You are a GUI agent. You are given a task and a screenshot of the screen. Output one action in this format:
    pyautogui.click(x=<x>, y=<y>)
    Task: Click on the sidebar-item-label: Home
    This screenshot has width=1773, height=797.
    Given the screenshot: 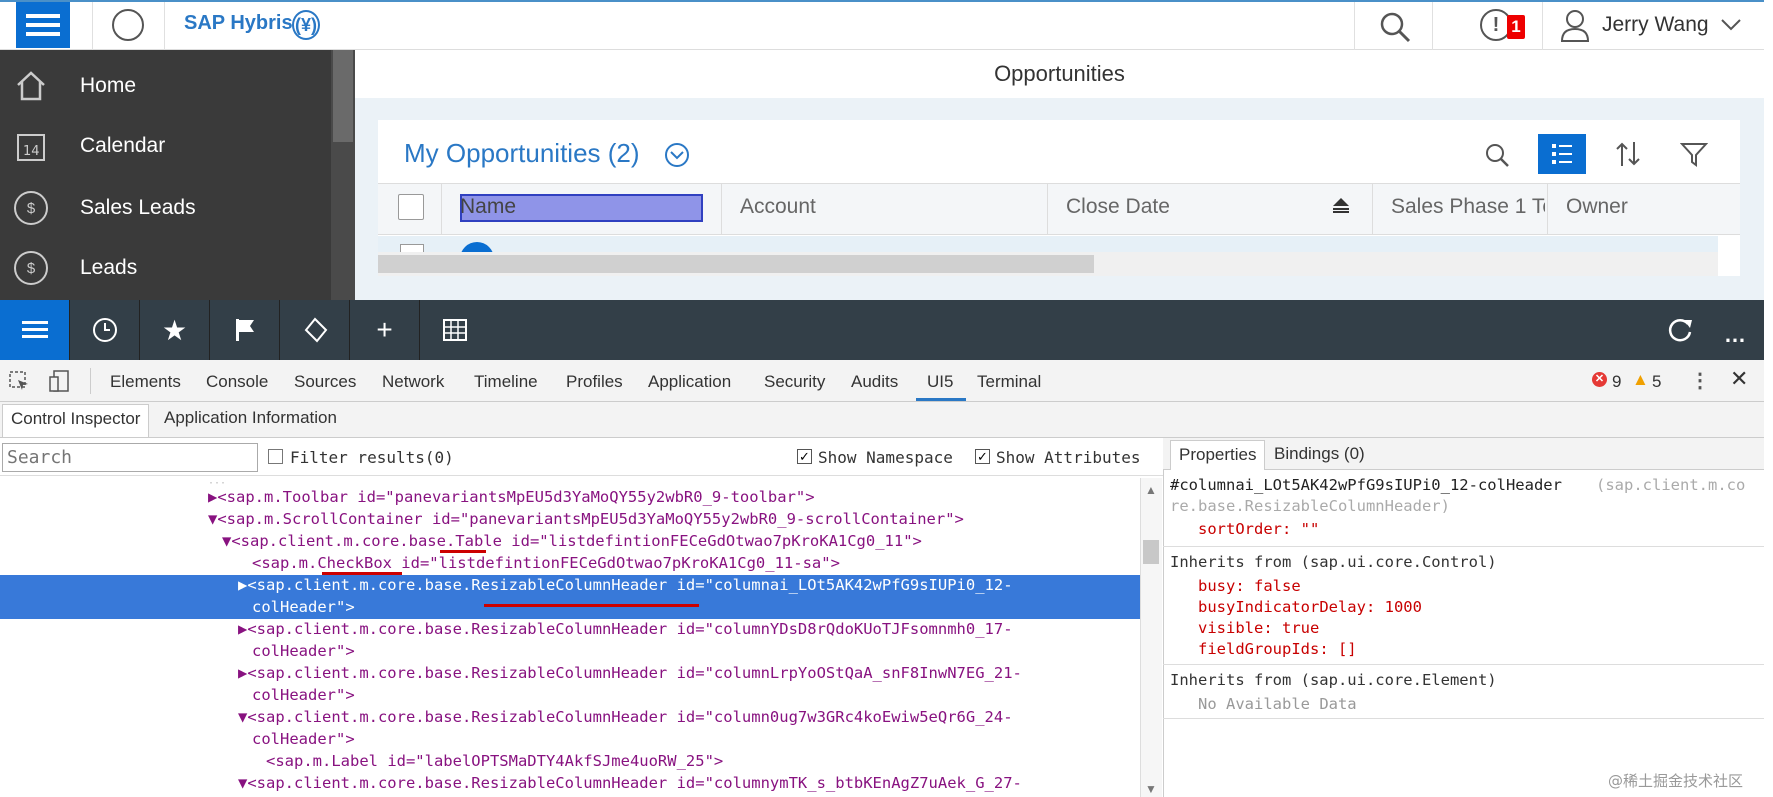 What is the action you would take?
    pyautogui.click(x=108, y=85)
    